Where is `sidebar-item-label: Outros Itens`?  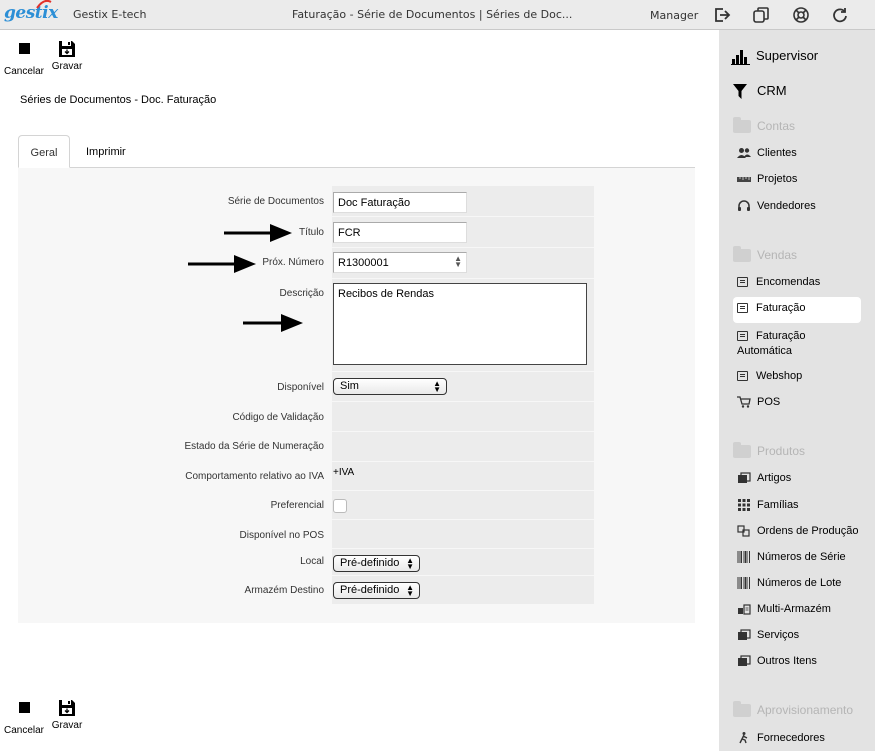 sidebar-item-label: Outros Itens is located at coordinates (787, 661).